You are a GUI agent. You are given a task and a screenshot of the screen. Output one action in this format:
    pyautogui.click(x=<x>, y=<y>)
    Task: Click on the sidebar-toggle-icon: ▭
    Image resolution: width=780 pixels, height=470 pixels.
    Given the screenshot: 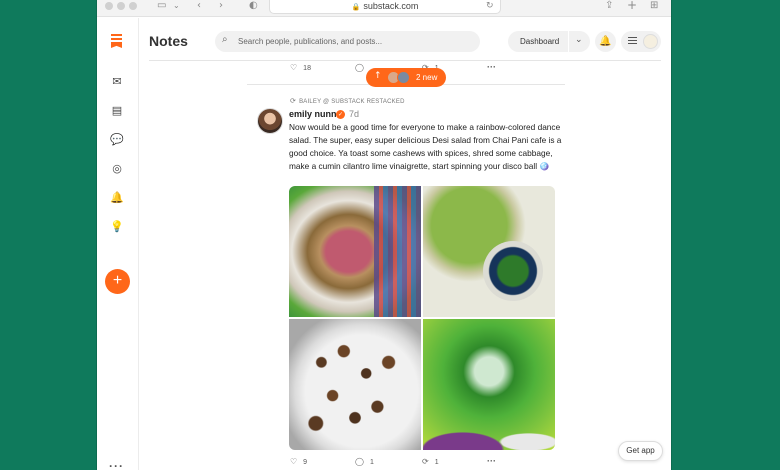 What is the action you would take?
    pyautogui.click(x=161, y=6)
    